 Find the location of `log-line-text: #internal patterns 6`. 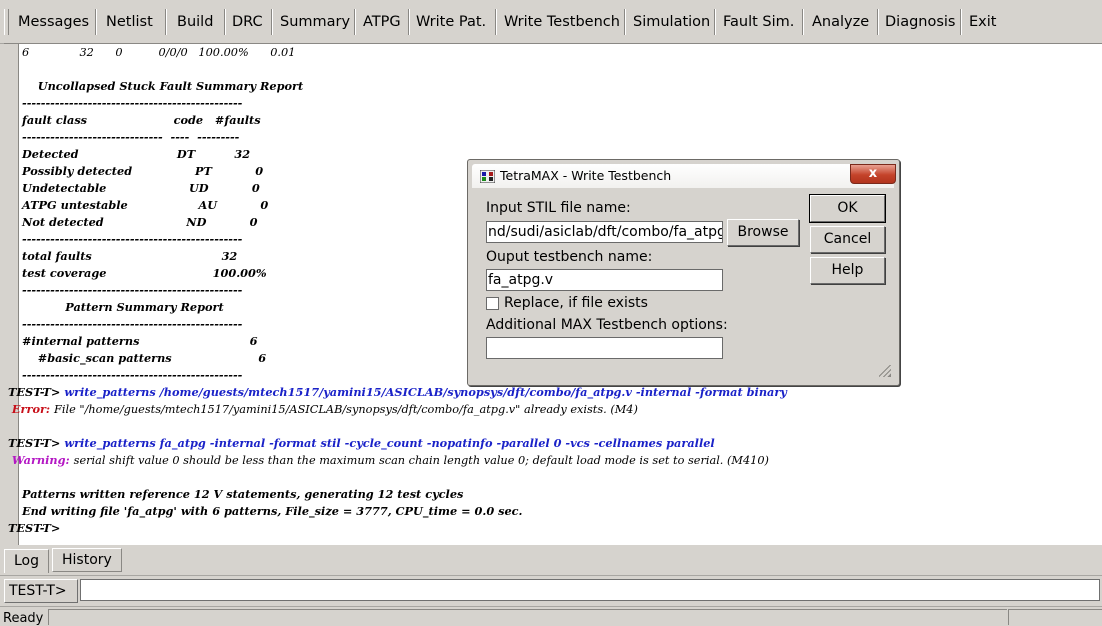

log-line-text: #internal patterns 6 is located at coordinates (140, 341).